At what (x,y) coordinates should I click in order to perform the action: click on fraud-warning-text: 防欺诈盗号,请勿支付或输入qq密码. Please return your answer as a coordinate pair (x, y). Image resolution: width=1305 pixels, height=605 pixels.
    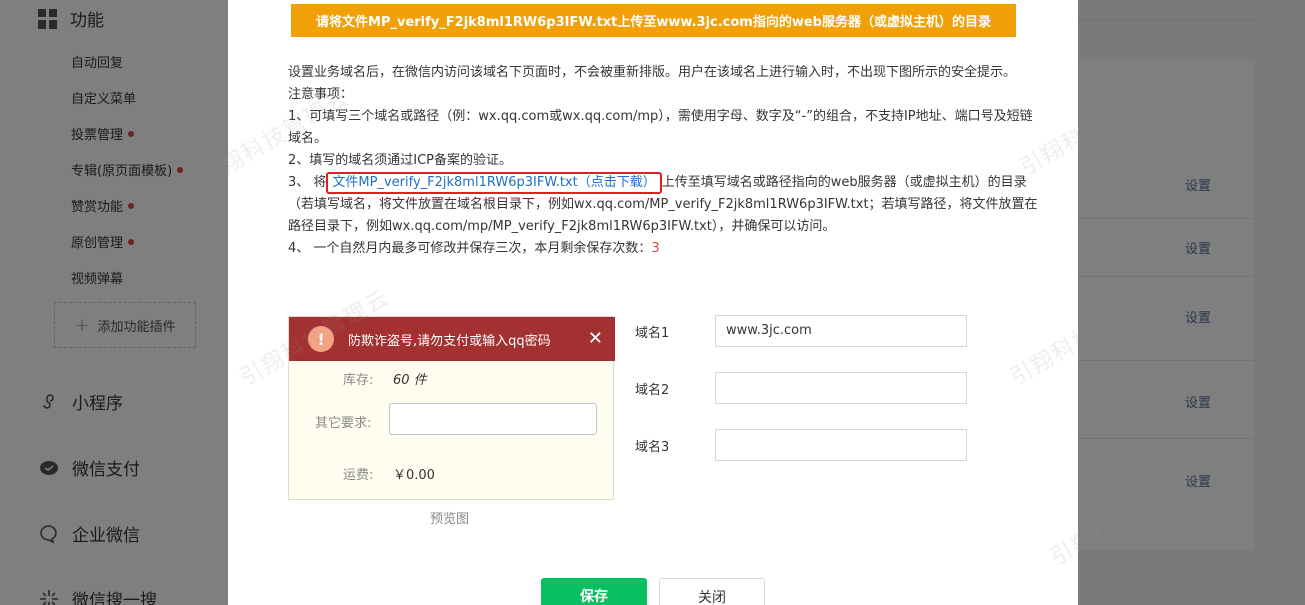
    Looking at the image, I should click on (449, 341).